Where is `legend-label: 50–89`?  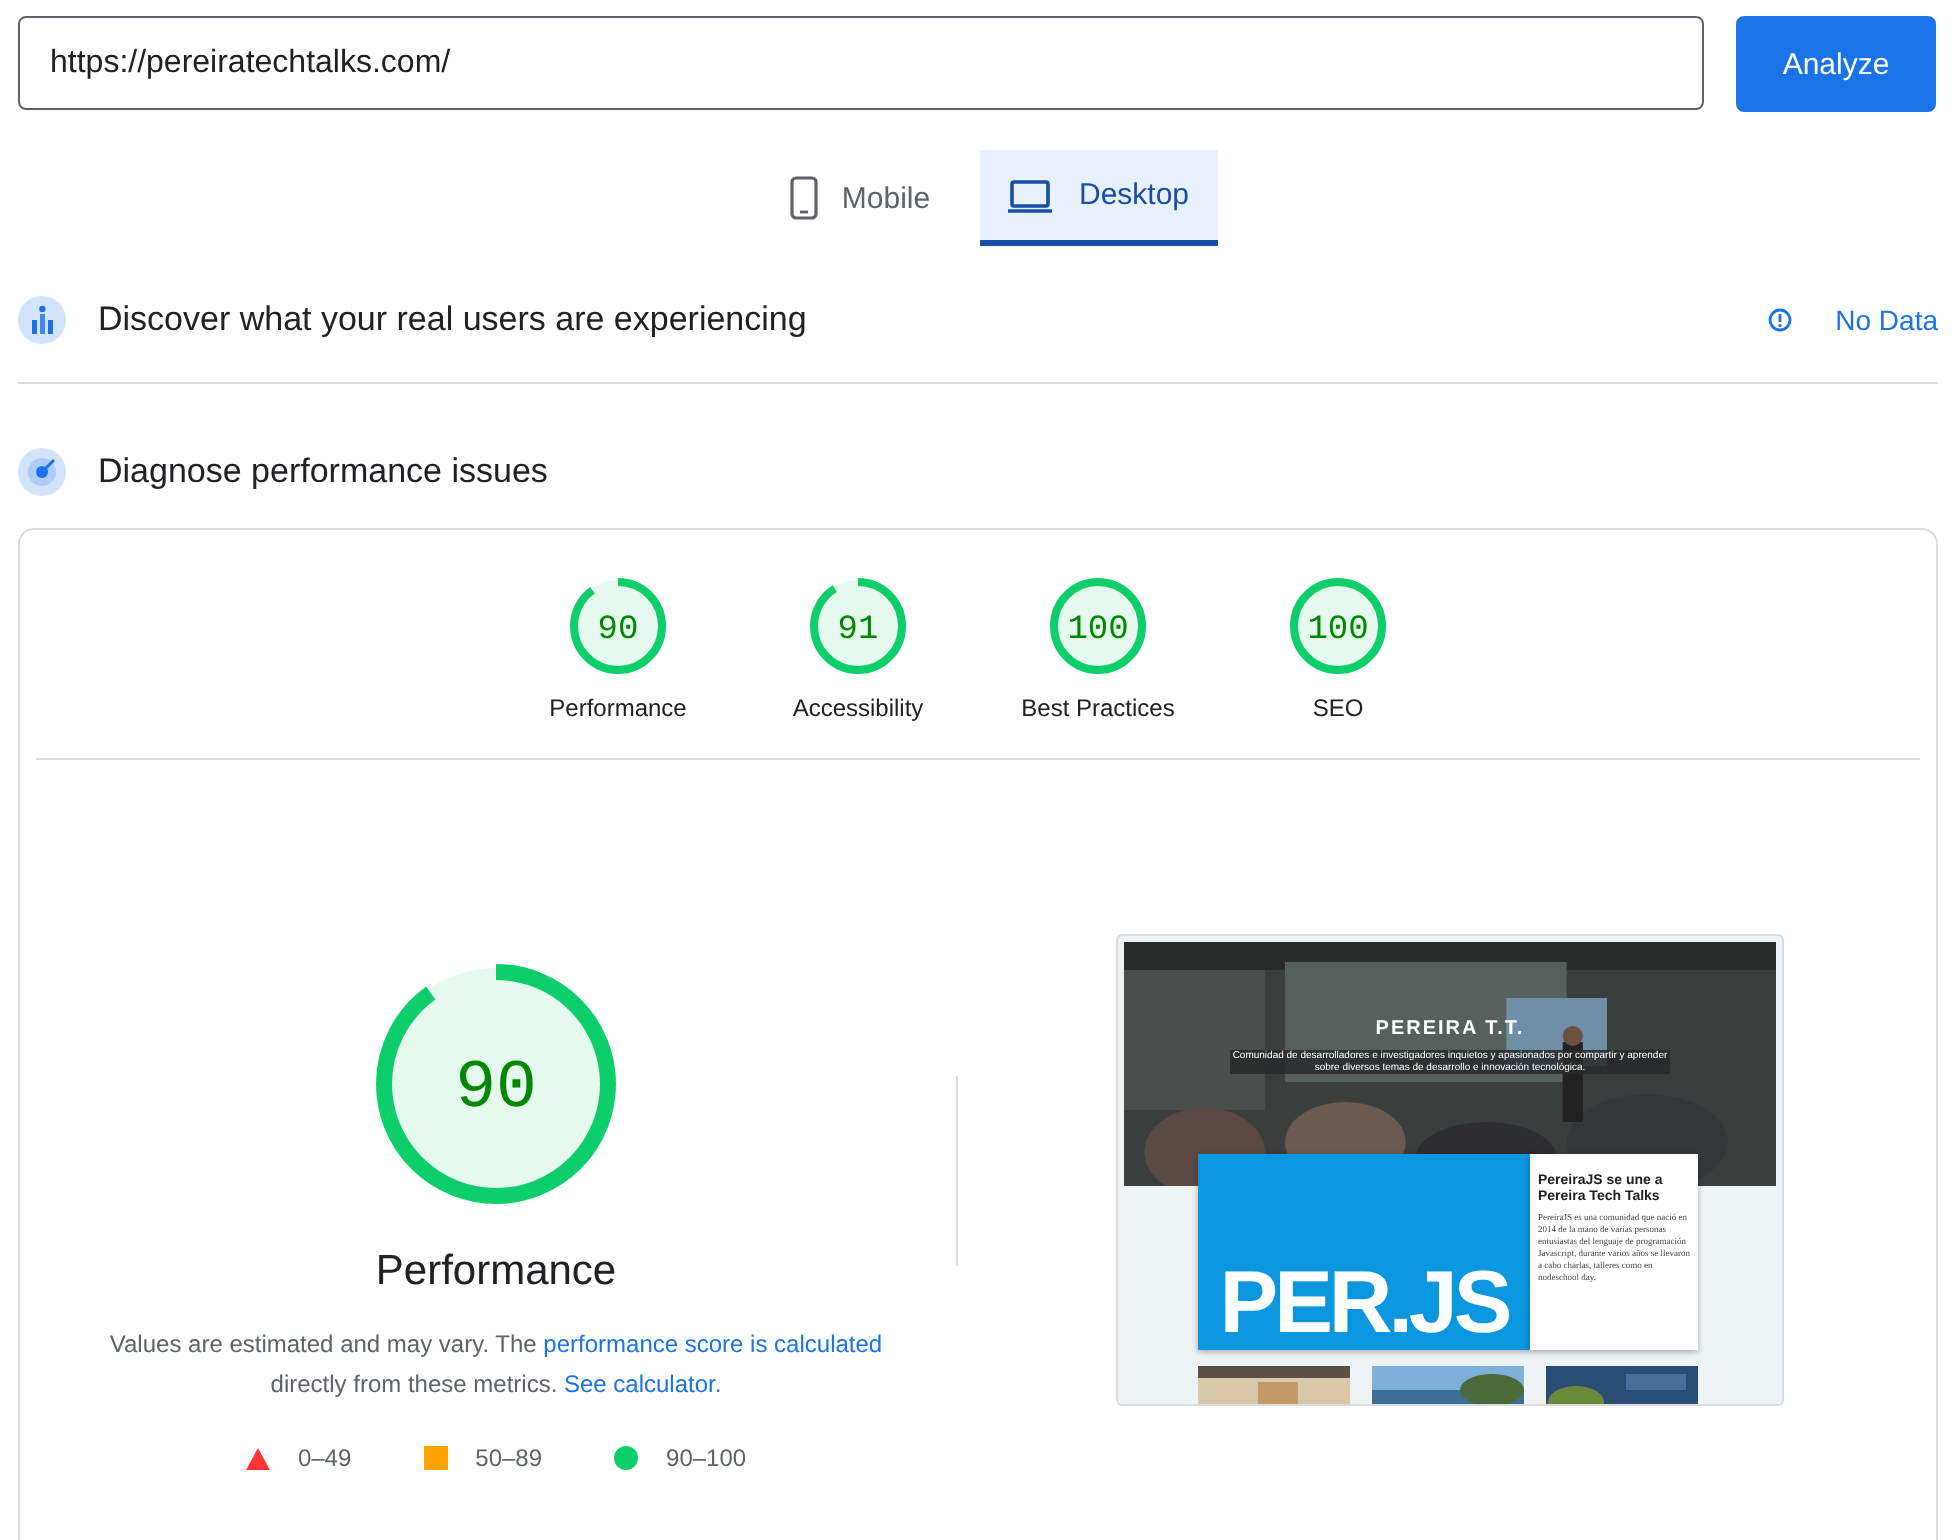
legend-label: 50–89 is located at coordinates (509, 1458).